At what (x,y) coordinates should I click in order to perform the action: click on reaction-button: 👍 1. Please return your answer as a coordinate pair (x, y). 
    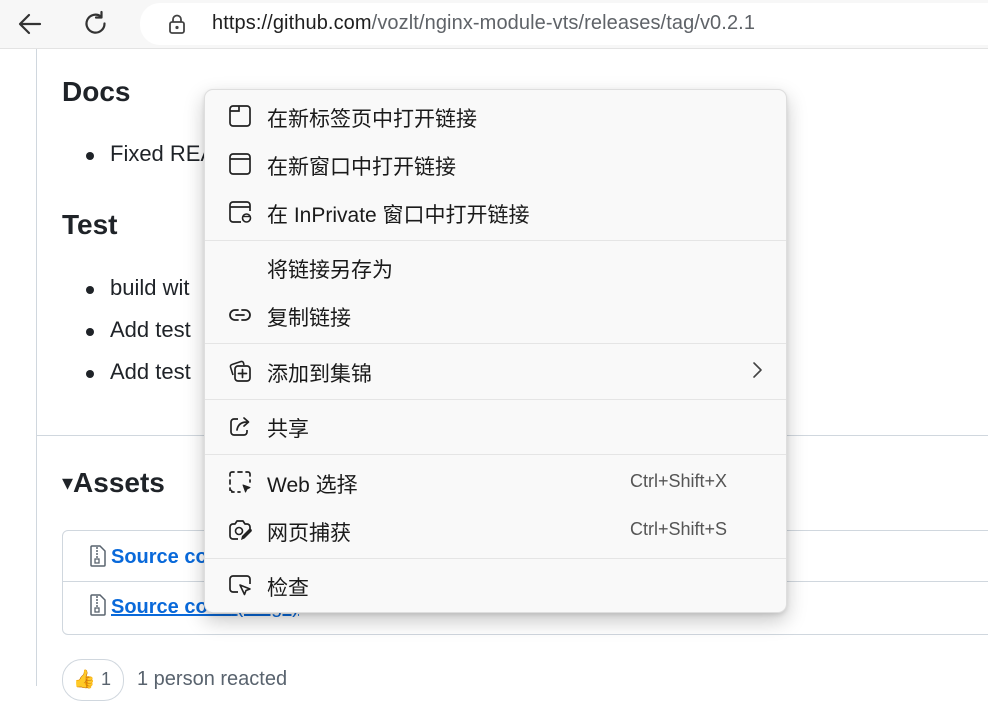
    Looking at the image, I should click on (93, 680).